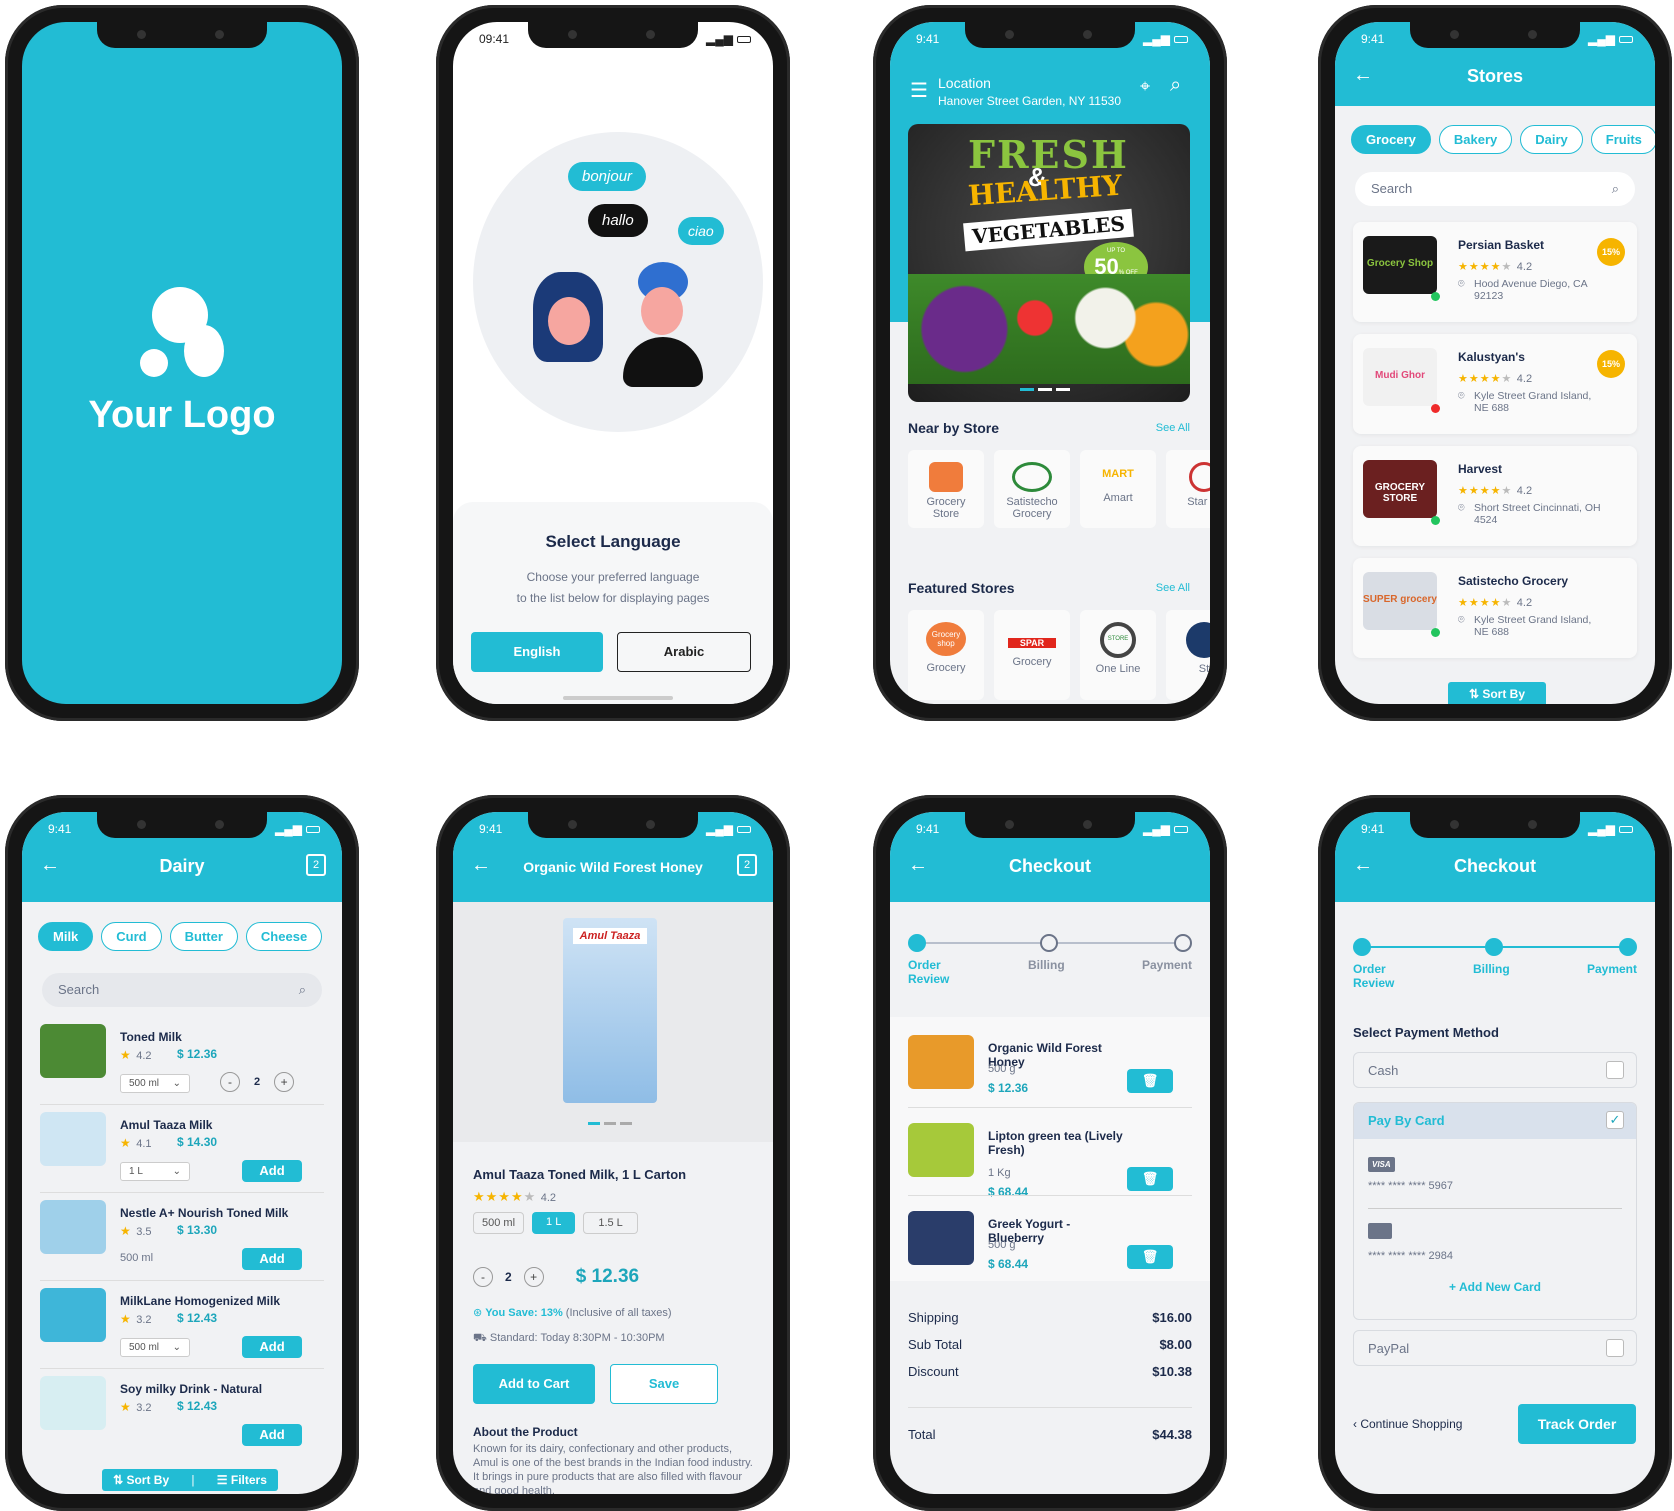 The image size is (1674, 1511). I want to click on location-pin-icon: ⌾, so click(1461, 396).